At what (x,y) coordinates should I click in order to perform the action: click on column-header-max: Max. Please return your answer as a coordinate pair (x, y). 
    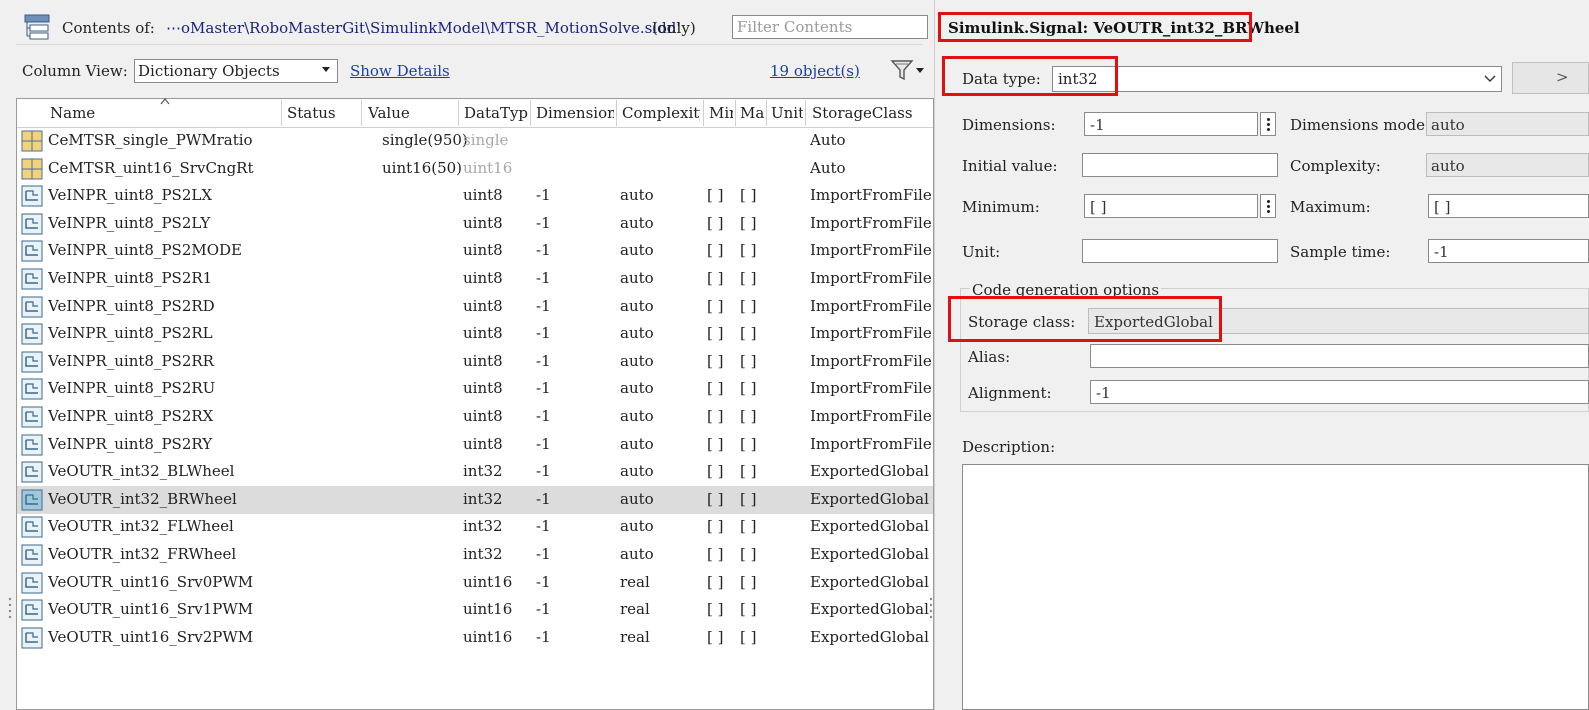
    Looking at the image, I should click on (752, 113).